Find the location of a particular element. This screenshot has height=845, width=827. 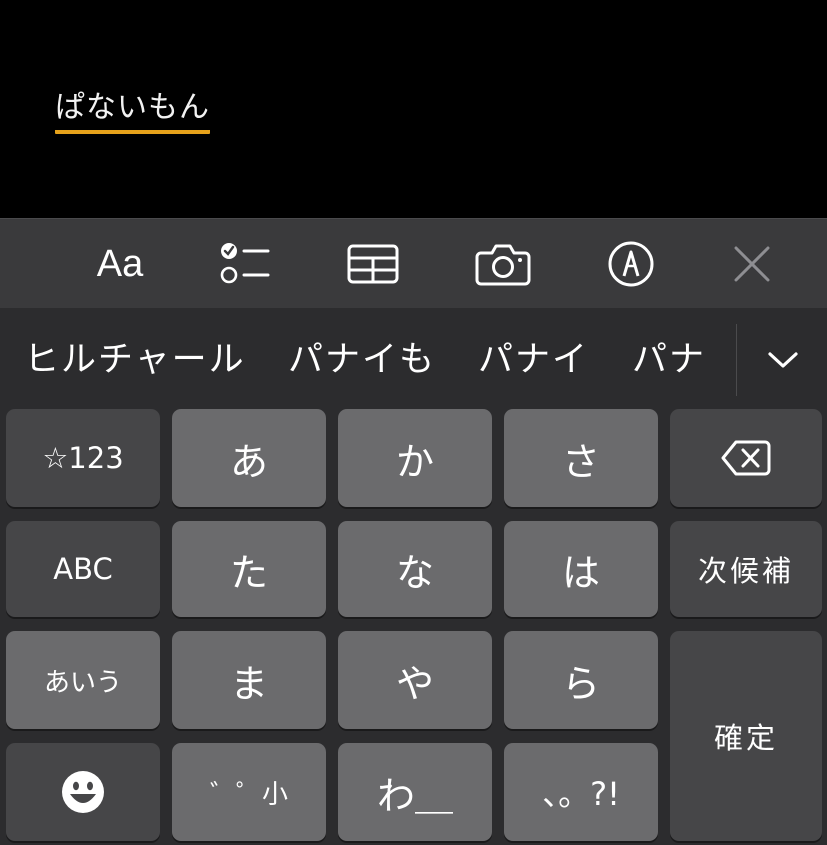

key-punctuation: 、。?! is located at coordinates (581, 792).